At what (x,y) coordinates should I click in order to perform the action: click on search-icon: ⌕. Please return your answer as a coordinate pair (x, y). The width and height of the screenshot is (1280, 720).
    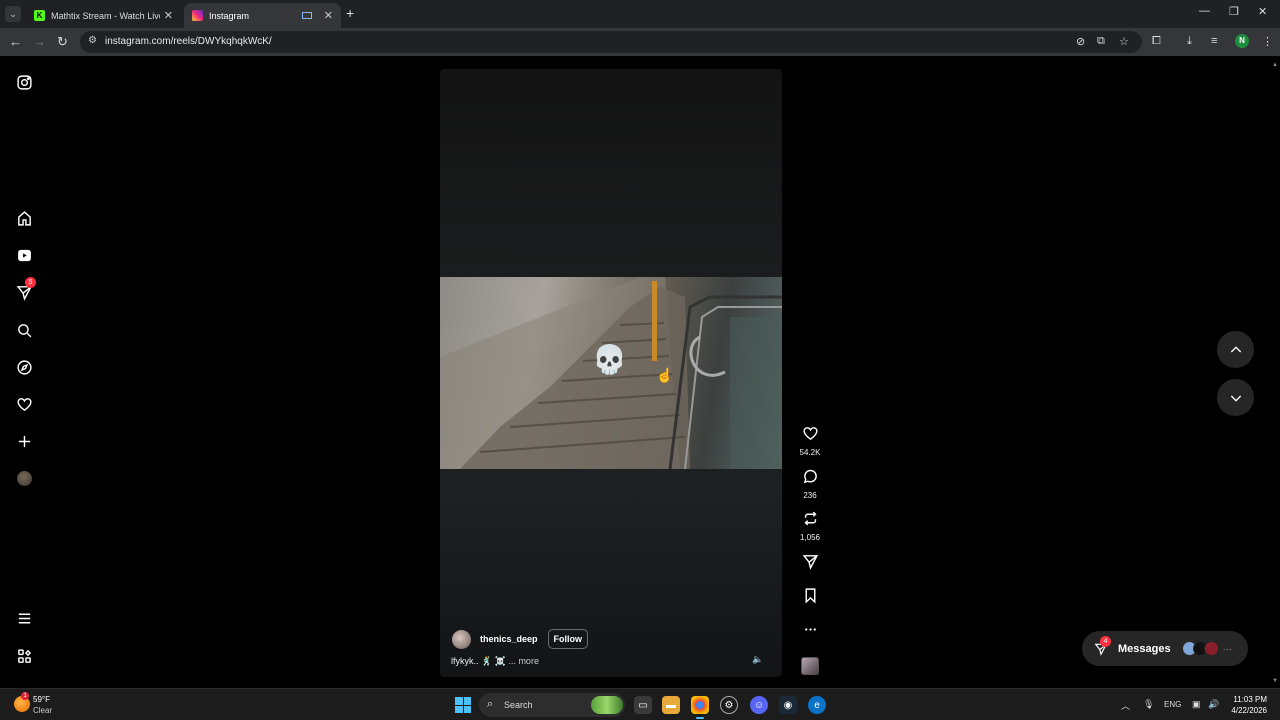
    Looking at the image, I should click on (490, 704).